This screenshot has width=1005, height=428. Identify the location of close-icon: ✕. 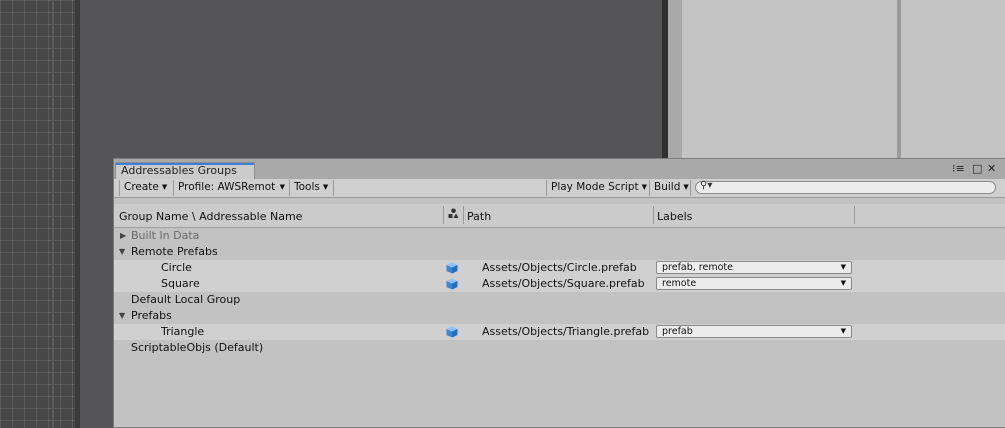
(991, 168).